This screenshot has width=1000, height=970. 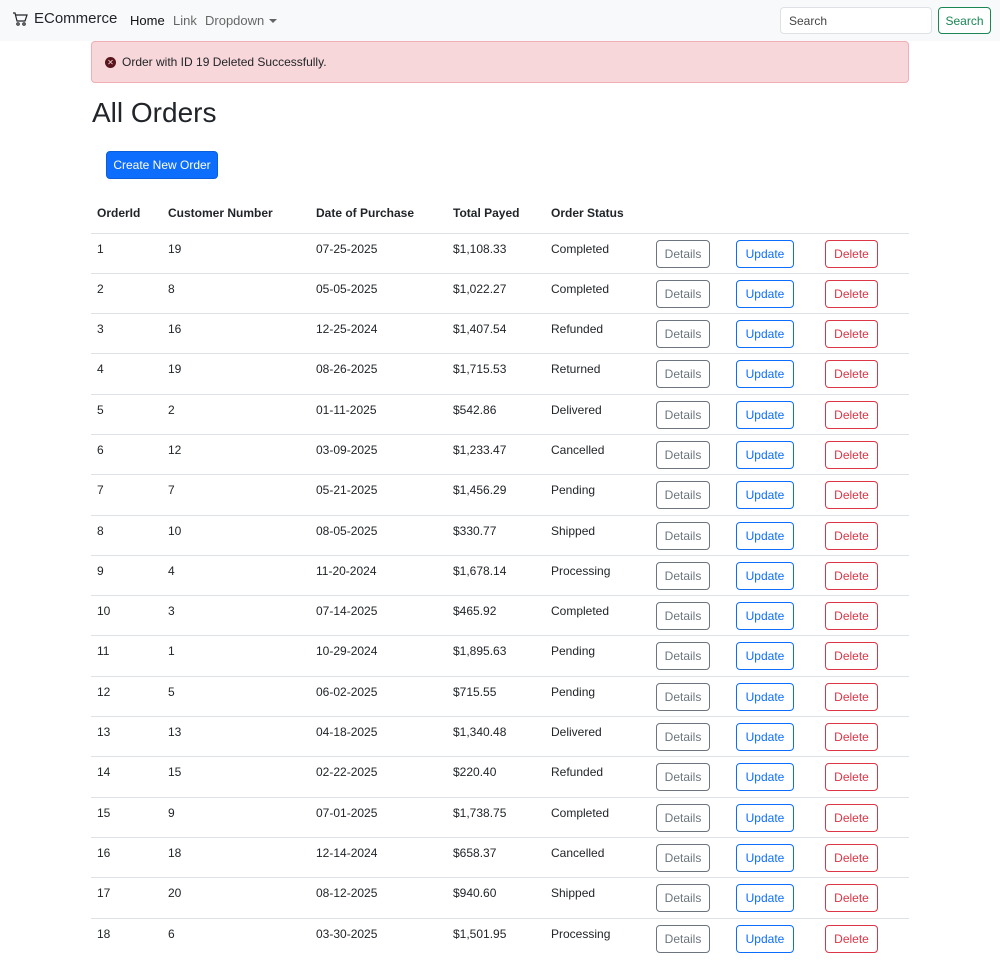 What do you see at coordinates (496, 414) in the screenshot?
I see `cell-total: $542.86` at bounding box center [496, 414].